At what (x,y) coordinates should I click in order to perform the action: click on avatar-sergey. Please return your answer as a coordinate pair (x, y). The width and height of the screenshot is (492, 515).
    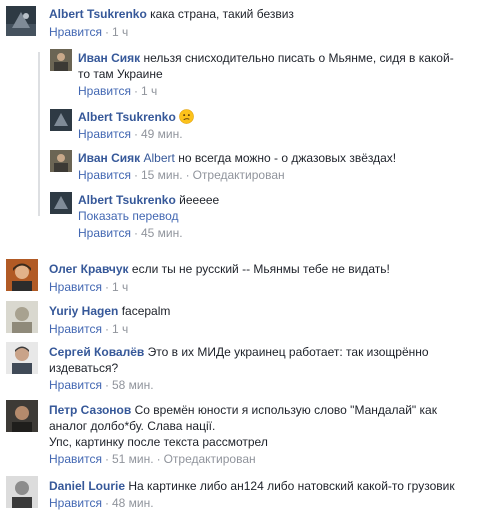
    Looking at the image, I should click on (22, 358).